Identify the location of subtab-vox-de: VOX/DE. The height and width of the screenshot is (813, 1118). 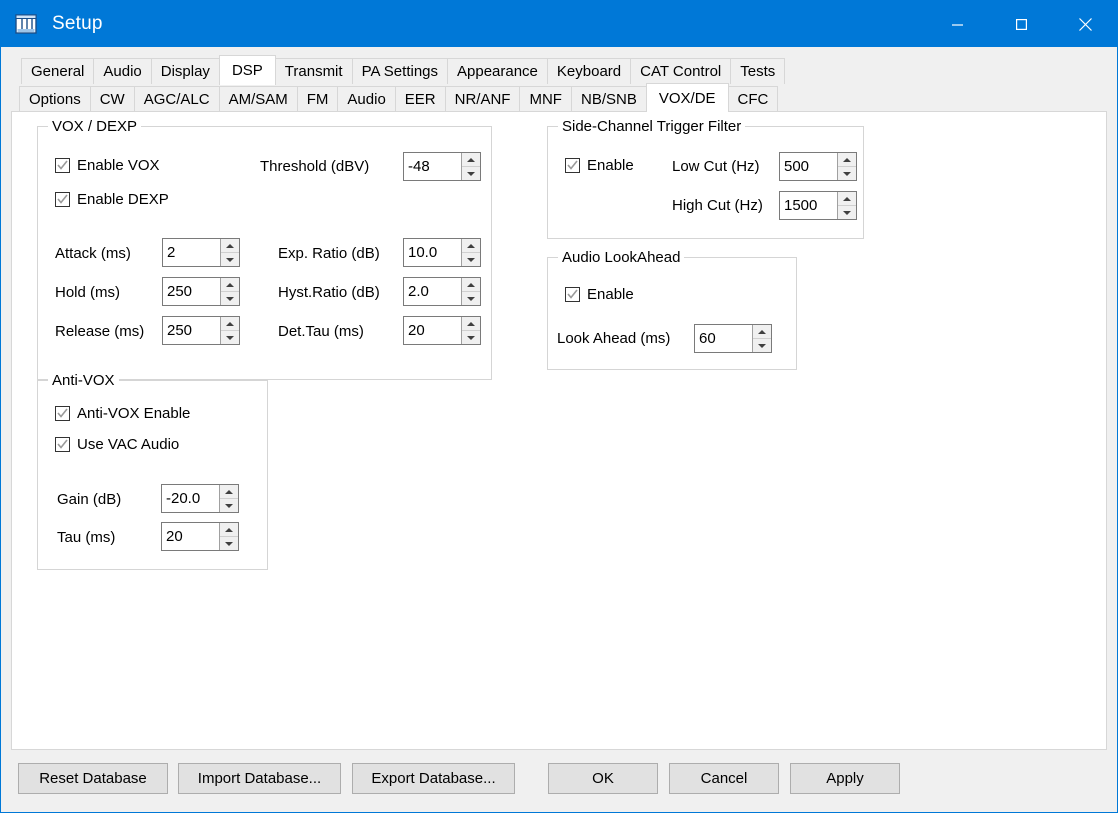
(687, 97).